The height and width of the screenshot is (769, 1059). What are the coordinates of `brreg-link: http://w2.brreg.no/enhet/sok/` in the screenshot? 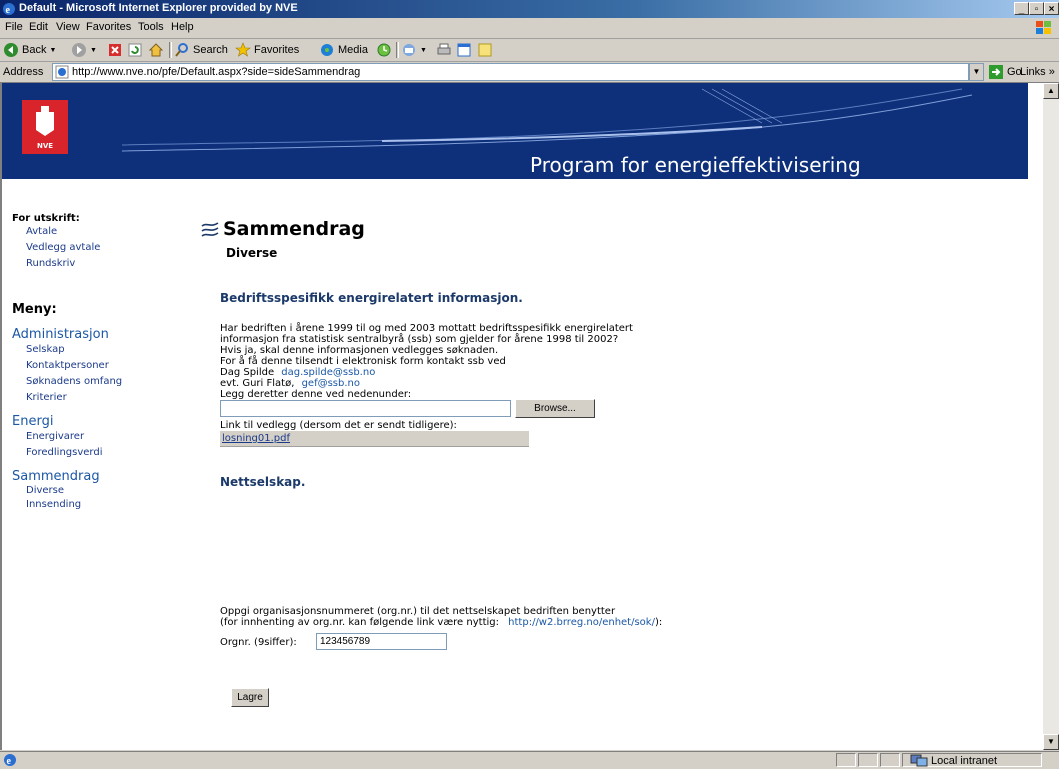 It's located at (581, 622).